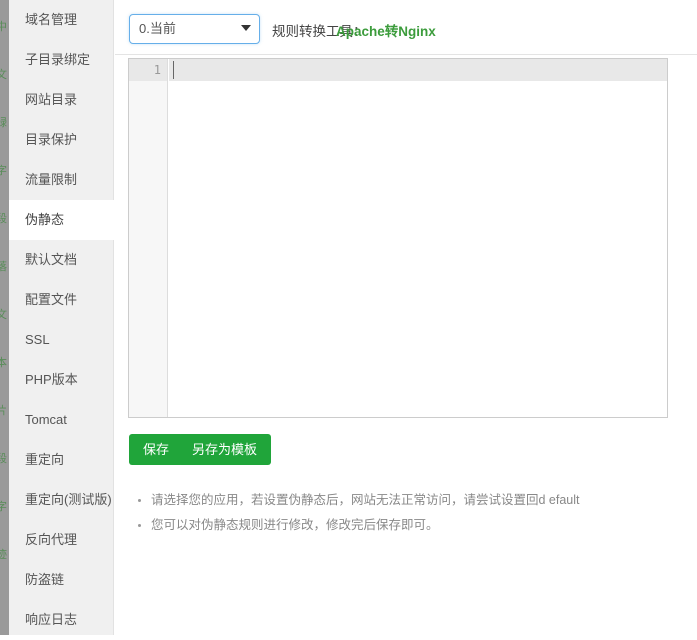 This screenshot has height=640, width=697. I want to click on sidebar-item-1: 域名管理, so click(61, 20).